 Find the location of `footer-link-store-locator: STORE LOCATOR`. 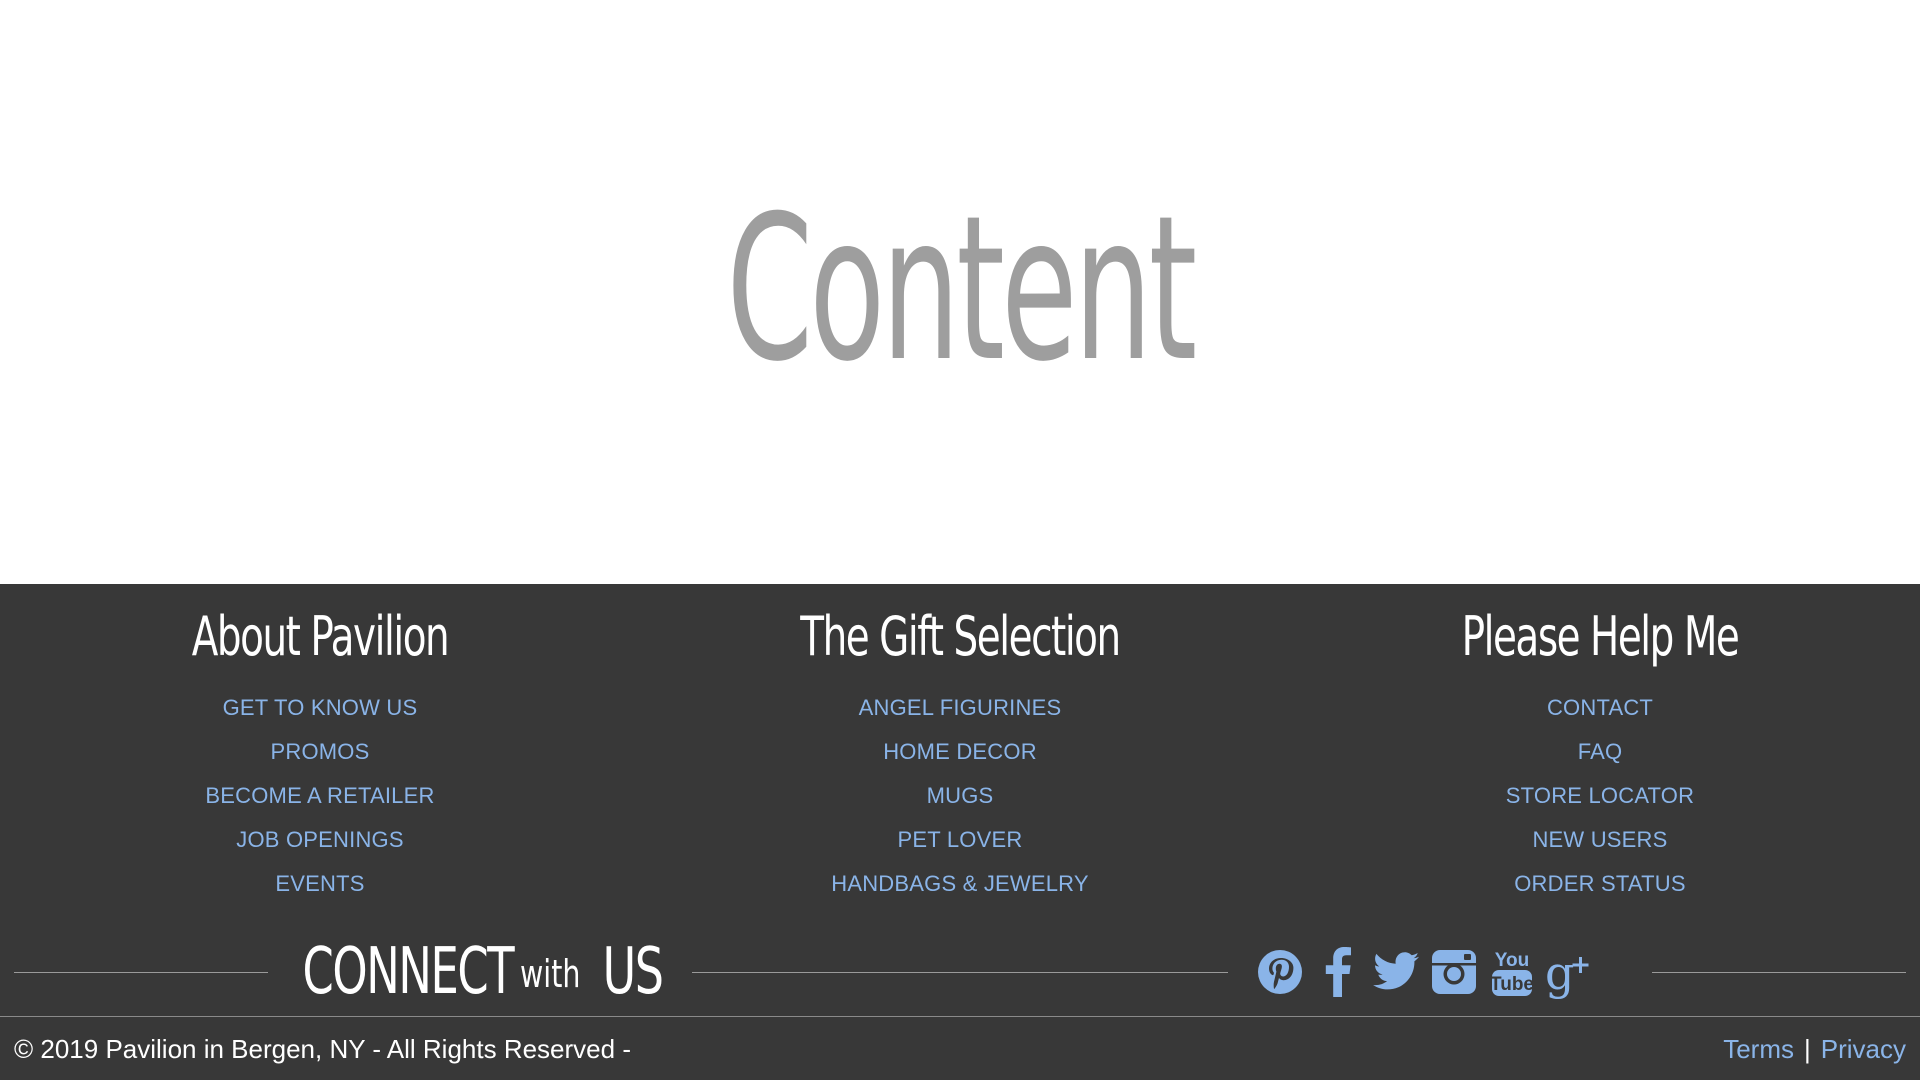

footer-link-store-locator: STORE LOCATOR is located at coordinates (1600, 796).